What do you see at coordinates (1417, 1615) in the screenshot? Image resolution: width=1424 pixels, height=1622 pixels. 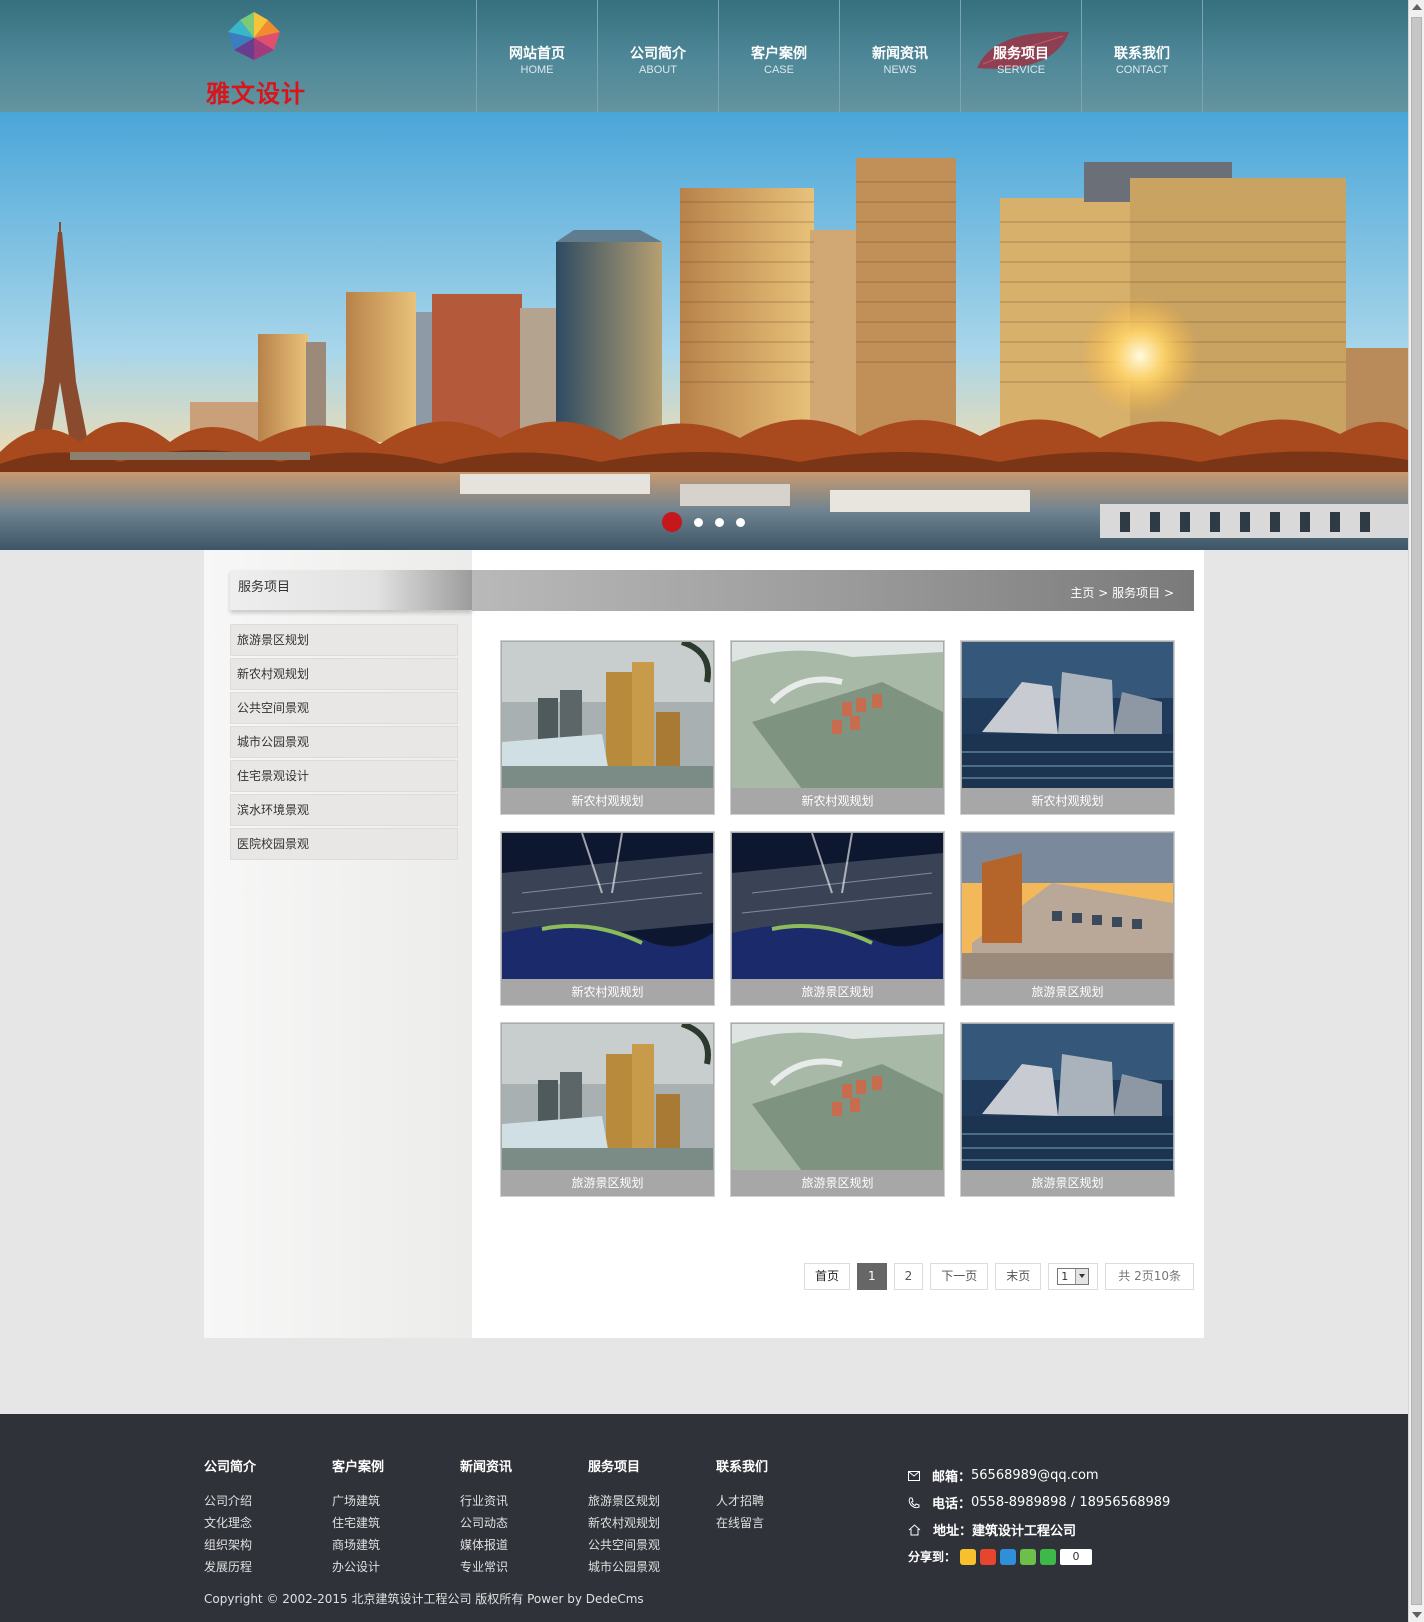 I see `scroll-down-arrow-icon` at bounding box center [1417, 1615].